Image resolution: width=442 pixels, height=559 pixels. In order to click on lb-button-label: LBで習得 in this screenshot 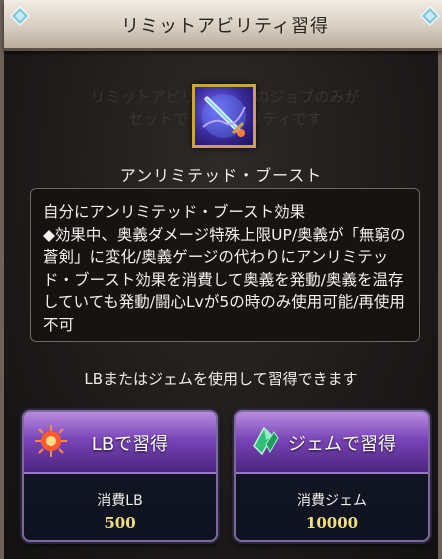, I will do `click(130, 444)`.